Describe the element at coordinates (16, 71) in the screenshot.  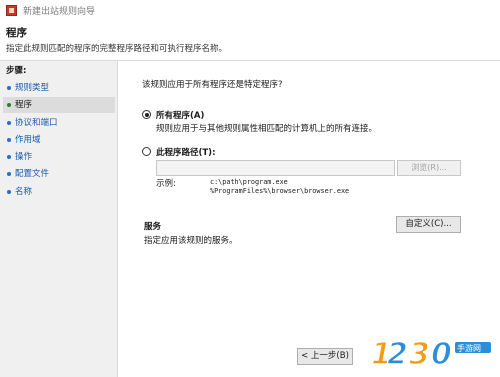
I see `steps-label: 步骤:` at that location.